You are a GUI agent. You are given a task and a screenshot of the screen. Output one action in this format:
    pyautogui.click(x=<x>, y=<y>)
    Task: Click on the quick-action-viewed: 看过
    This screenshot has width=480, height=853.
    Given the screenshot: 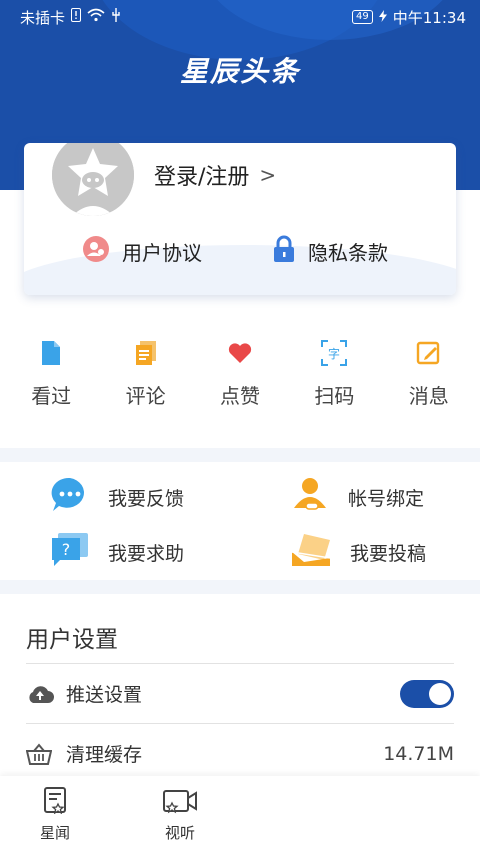 What is the action you would take?
    pyautogui.click(x=51, y=374)
    